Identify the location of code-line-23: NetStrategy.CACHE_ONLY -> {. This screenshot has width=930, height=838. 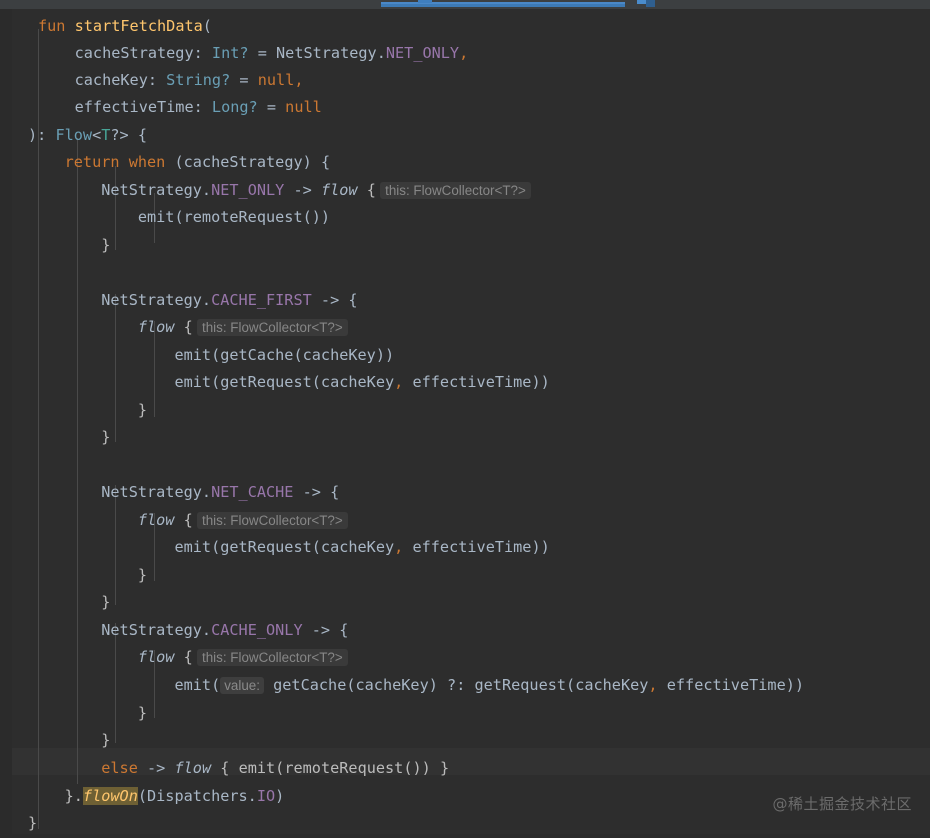
(174, 630).